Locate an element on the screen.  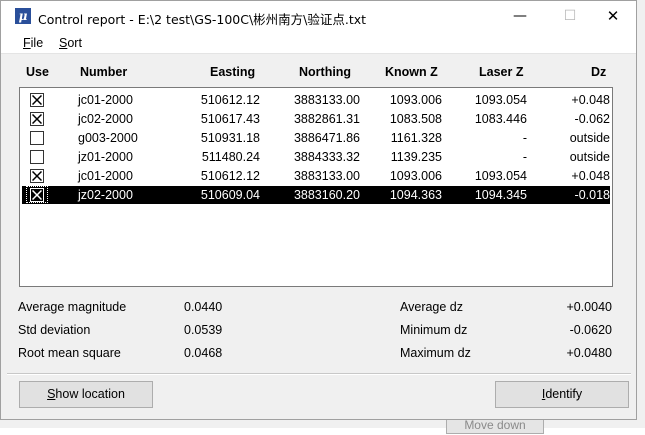
col-header-laser-z: Laser Z is located at coordinates (501, 72).